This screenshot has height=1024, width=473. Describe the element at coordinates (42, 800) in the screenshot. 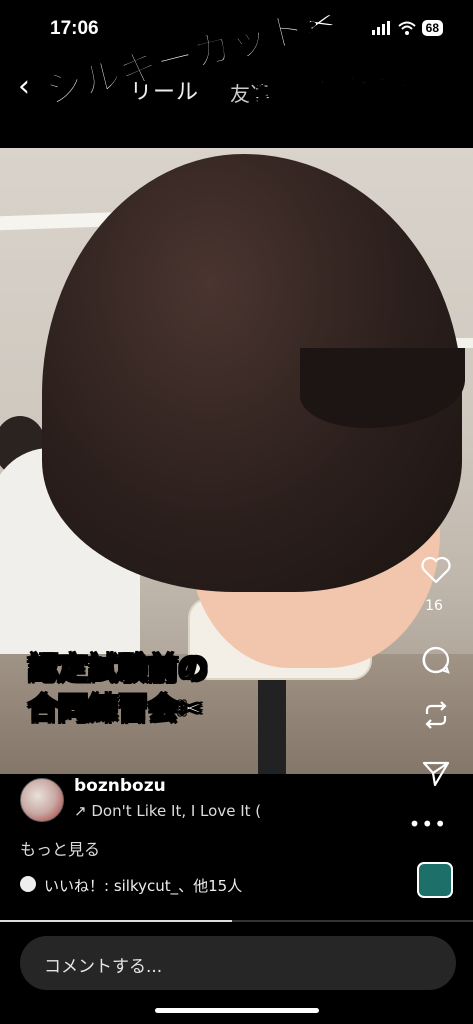

I see `avatar` at that location.